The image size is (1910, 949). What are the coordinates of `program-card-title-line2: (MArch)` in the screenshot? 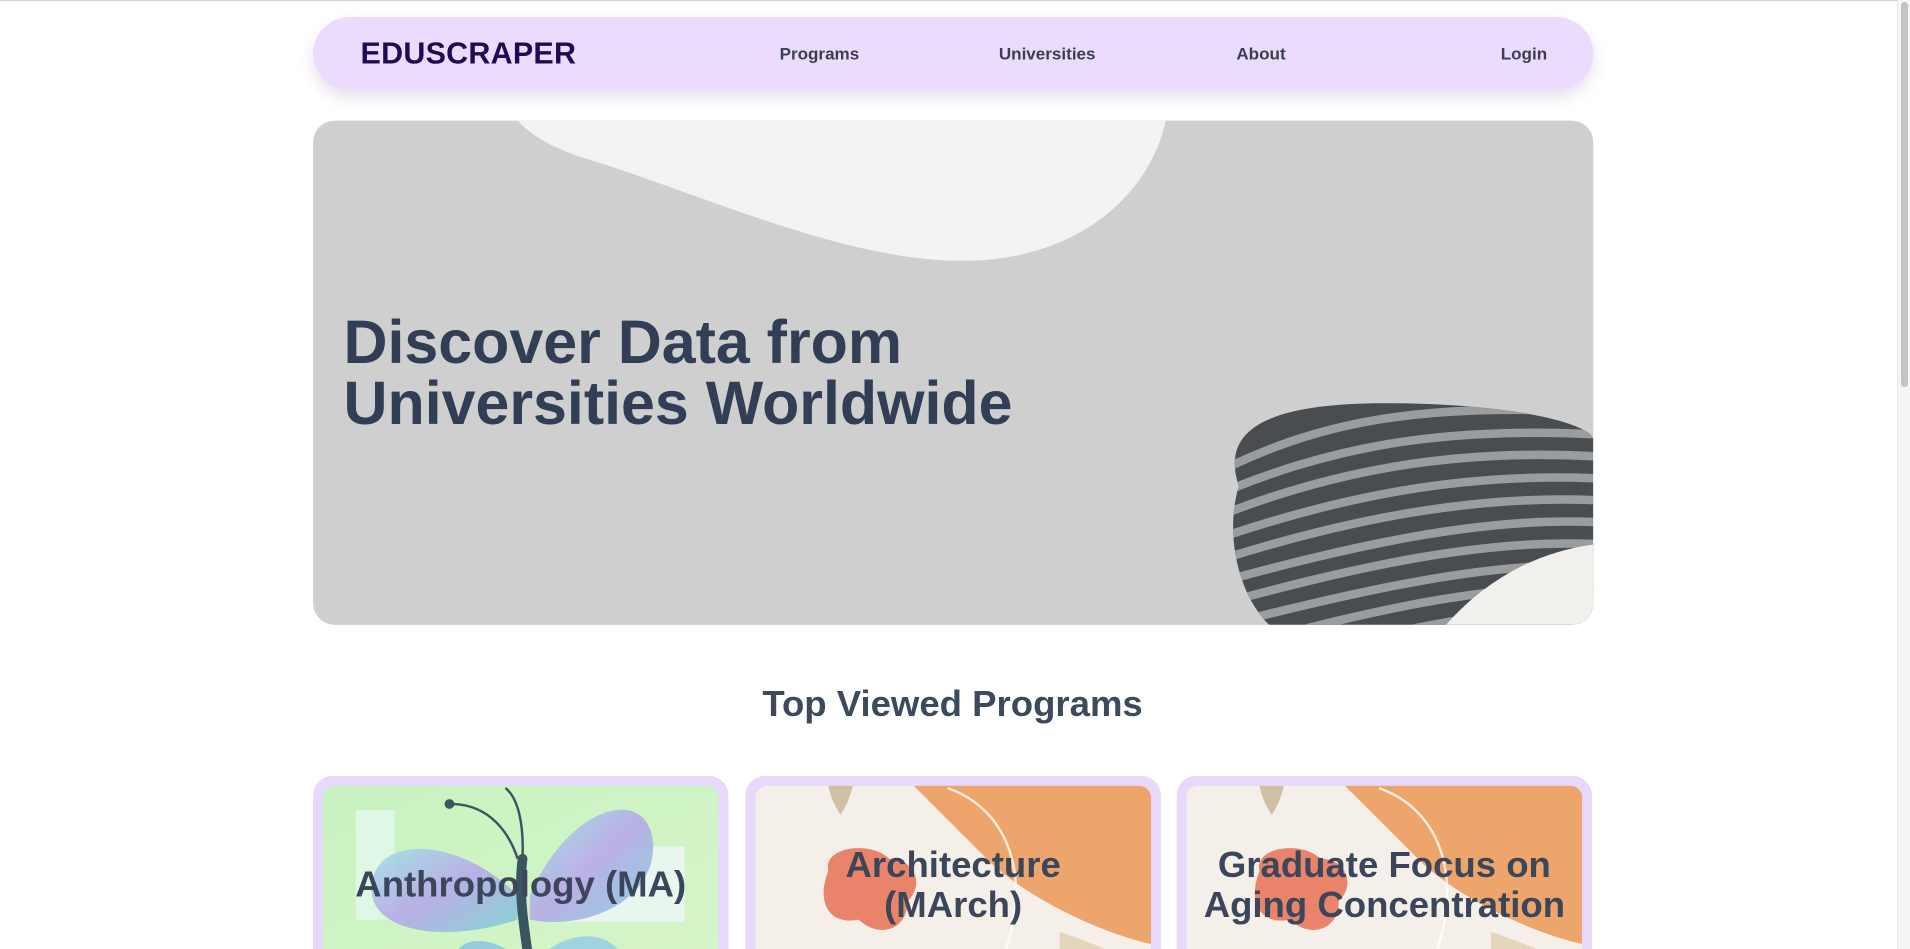 It's located at (953, 905).